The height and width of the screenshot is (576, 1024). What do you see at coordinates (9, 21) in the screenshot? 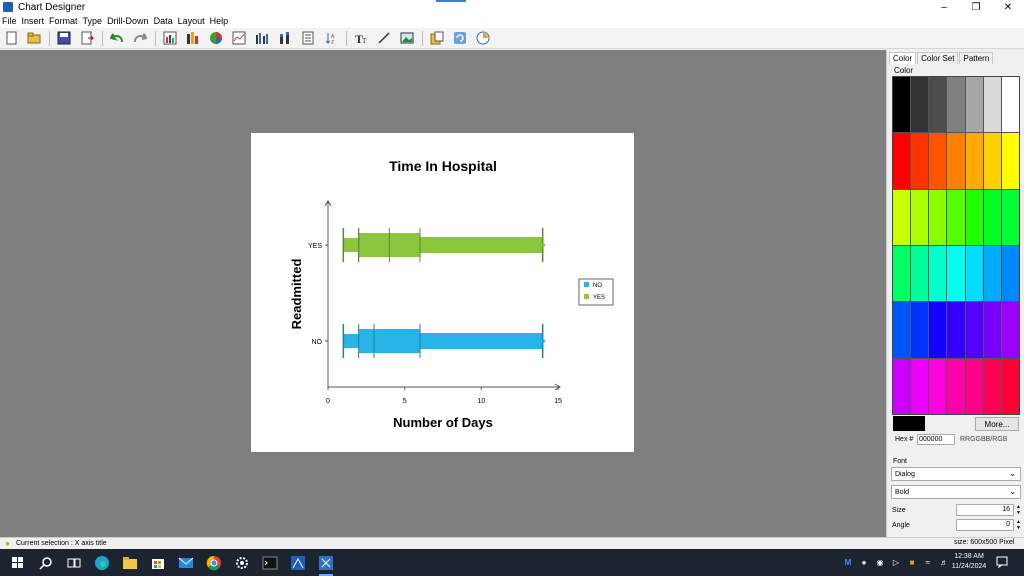
I see `menu-file: File` at bounding box center [9, 21].